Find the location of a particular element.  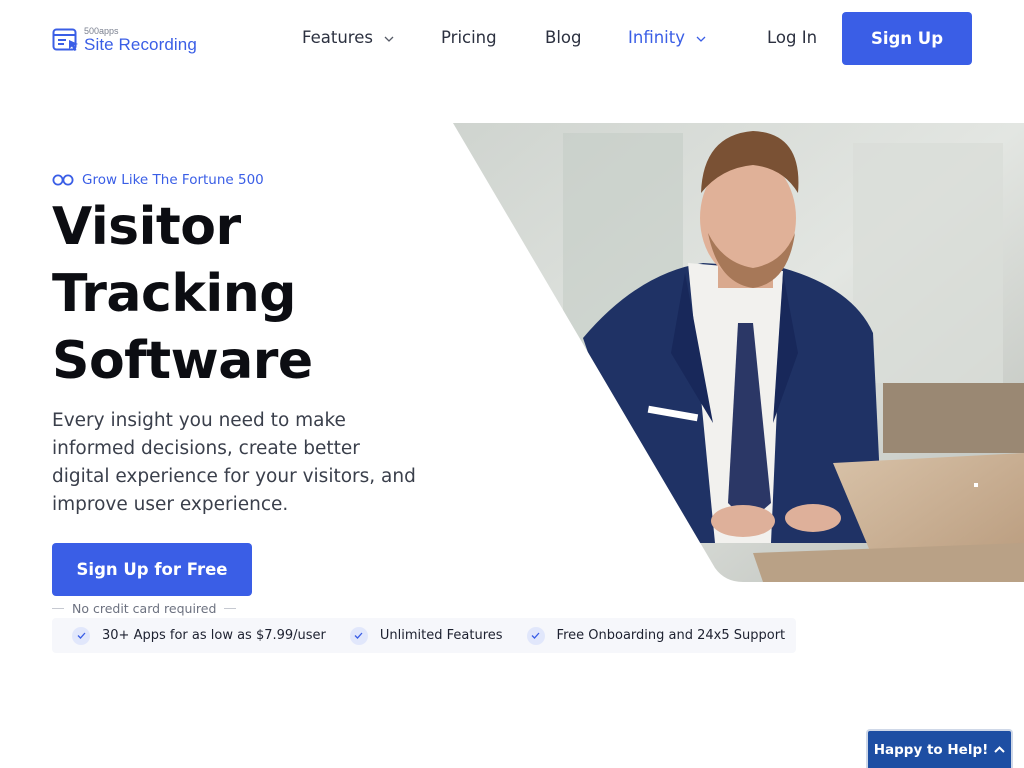

help-chat-button: Happy to Help! is located at coordinates (939, 748).